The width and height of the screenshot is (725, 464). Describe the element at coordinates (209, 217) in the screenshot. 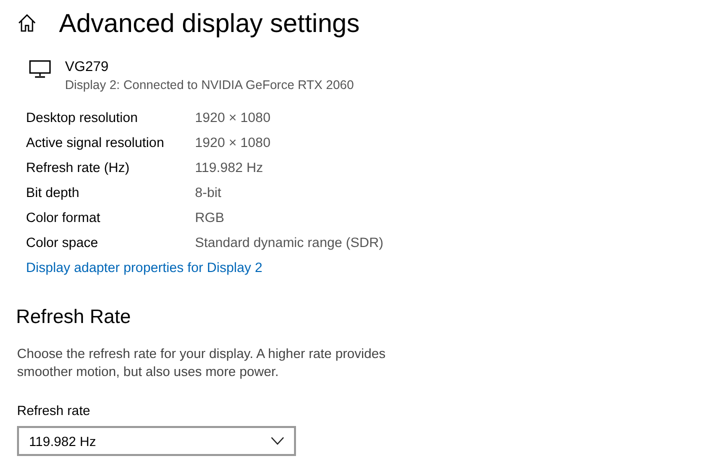

I see `info-value: RGB` at that location.